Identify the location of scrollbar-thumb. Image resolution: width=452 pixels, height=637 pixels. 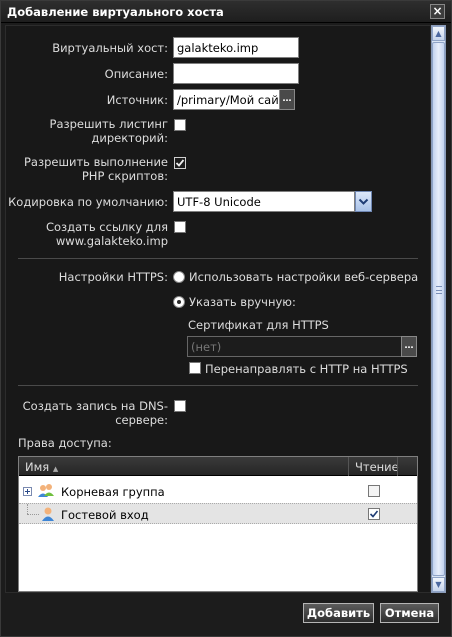
(438, 309).